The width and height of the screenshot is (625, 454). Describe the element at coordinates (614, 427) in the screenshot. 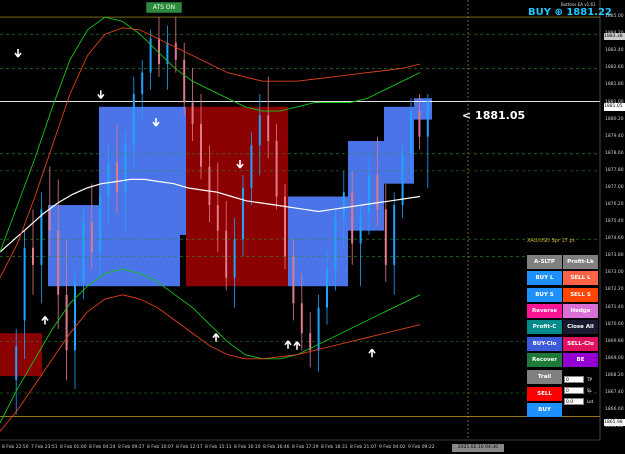

I see `price-tick-label: 1865.80` at that location.